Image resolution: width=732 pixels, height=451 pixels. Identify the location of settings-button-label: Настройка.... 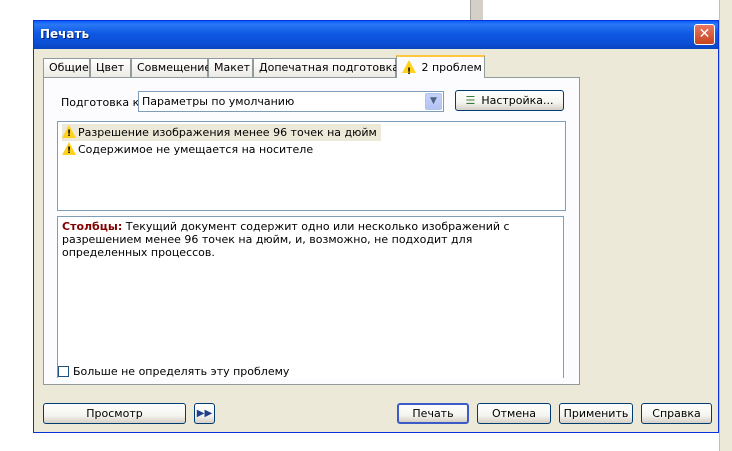
(517, 100).